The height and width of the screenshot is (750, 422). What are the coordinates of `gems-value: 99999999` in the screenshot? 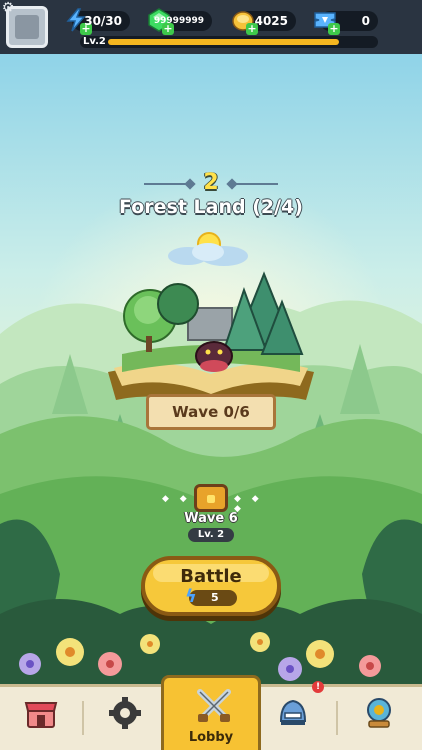 It's located at (178, 21).